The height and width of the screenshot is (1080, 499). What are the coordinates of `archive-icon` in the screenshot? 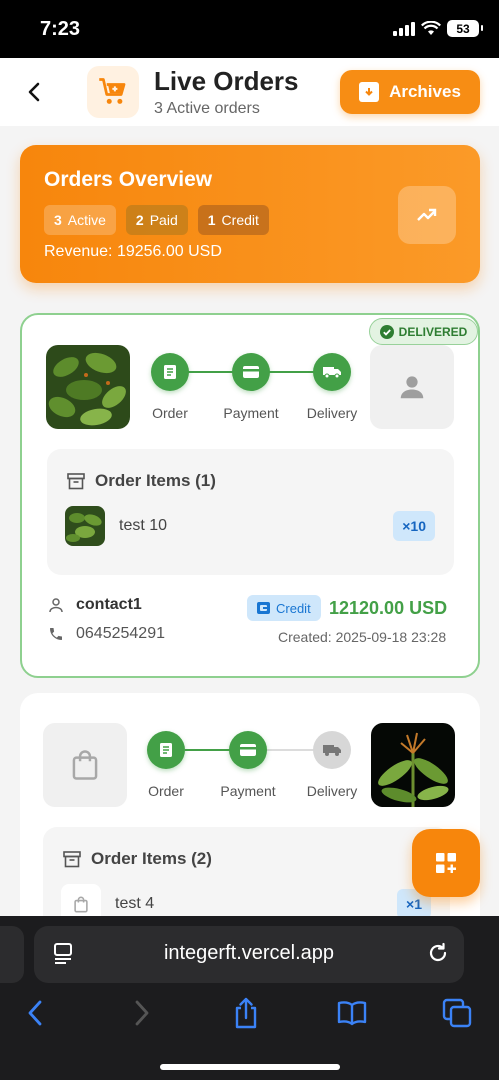 It's located at (369, 92).